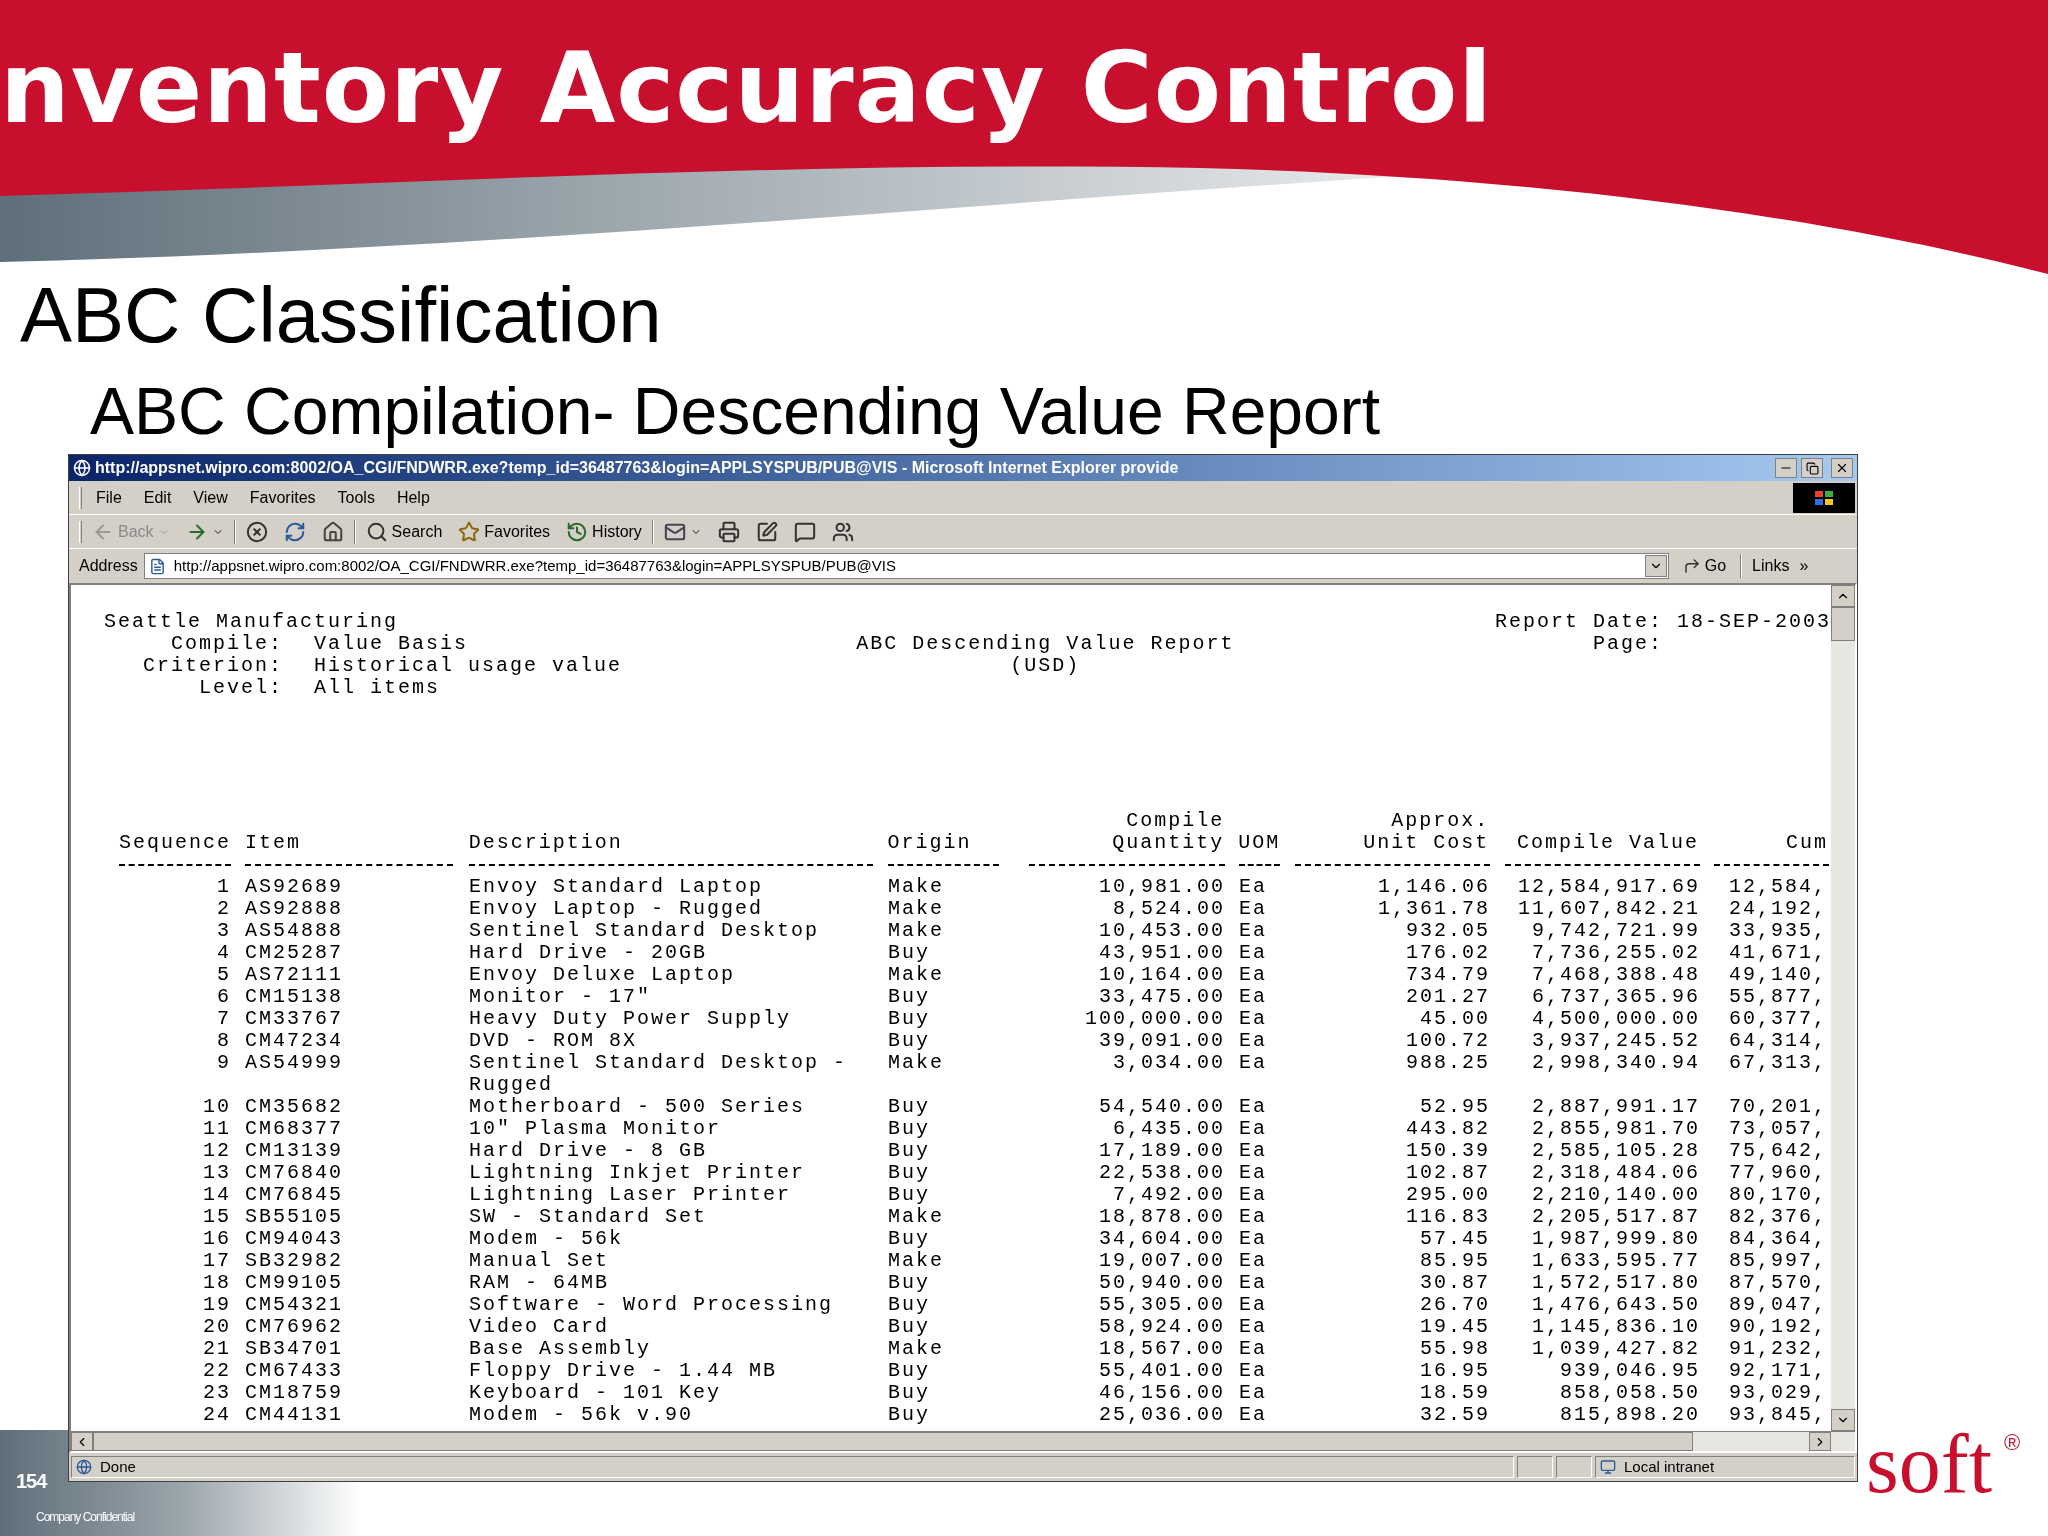 The width and height of the screenshot is (2048, 1536). Describe the element at coordinates (217, 1151) in the screenshot. I see `table-cell-text: 12` at that location.